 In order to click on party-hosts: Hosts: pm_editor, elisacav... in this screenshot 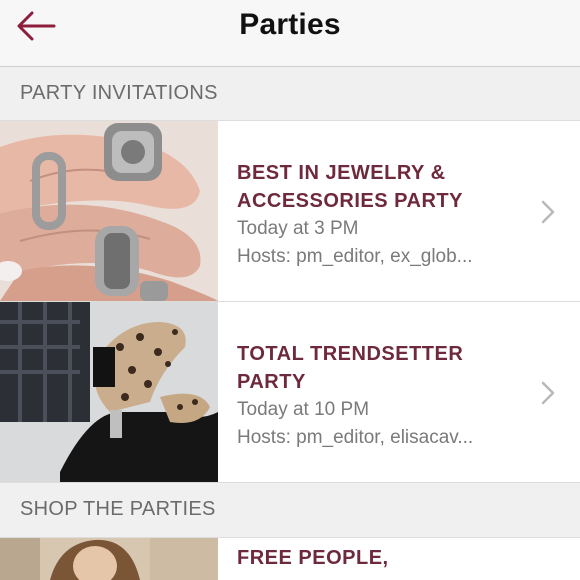, I will do `click(355, 437)`.